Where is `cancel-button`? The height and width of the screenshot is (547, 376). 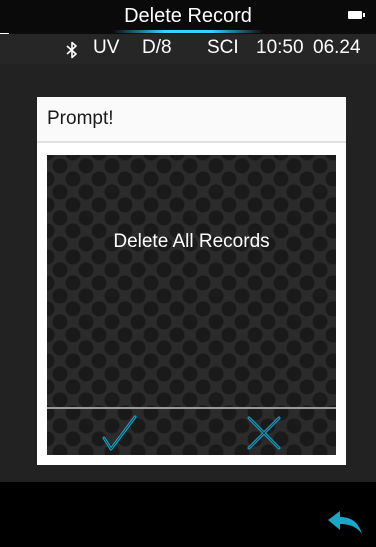
cancel-button is located at coordinates (264, 433).